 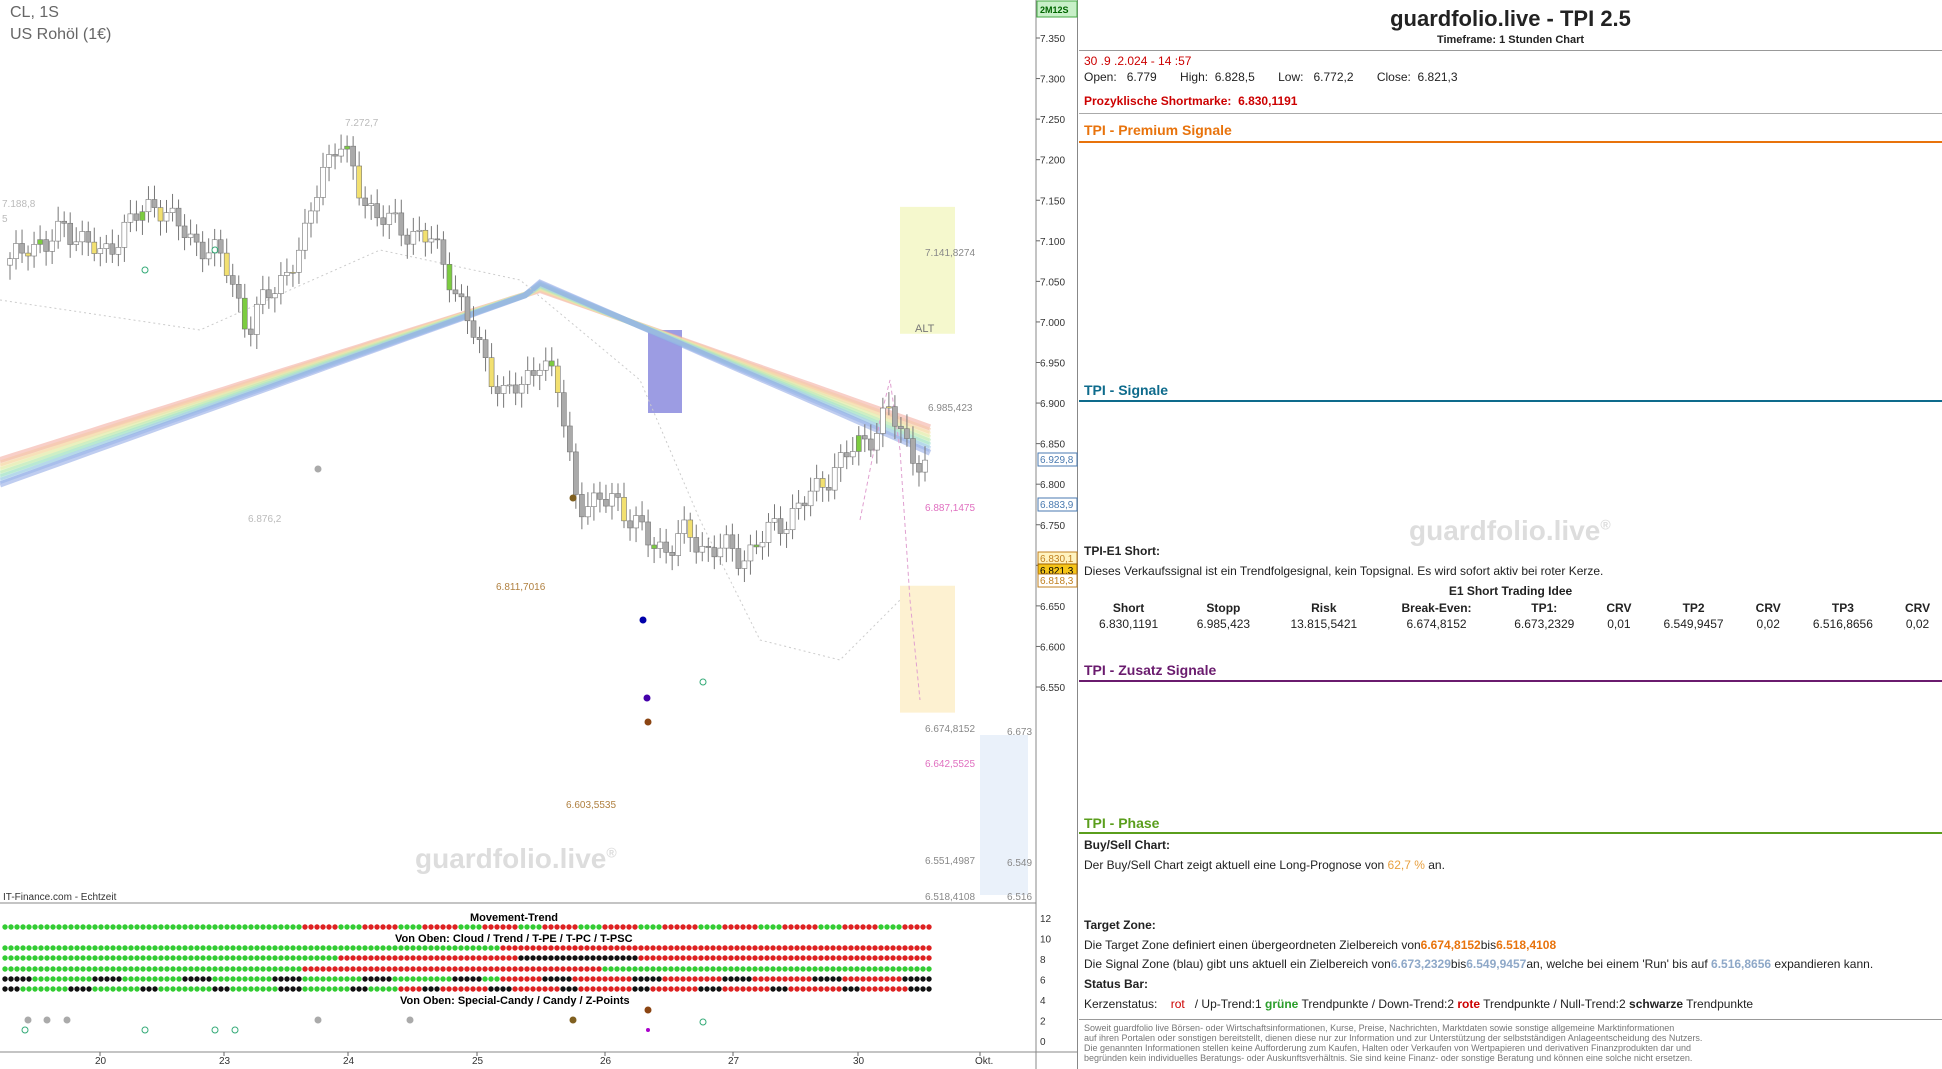 I want to click on label-tz-top: 6.674,8152, so click(x=950, y=729).